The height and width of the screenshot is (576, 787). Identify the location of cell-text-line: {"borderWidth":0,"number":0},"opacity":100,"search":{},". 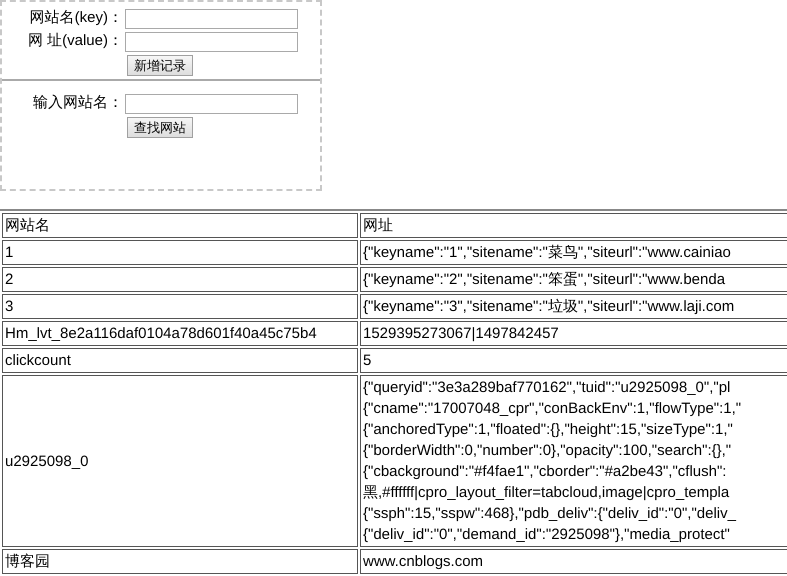
(547, 451).